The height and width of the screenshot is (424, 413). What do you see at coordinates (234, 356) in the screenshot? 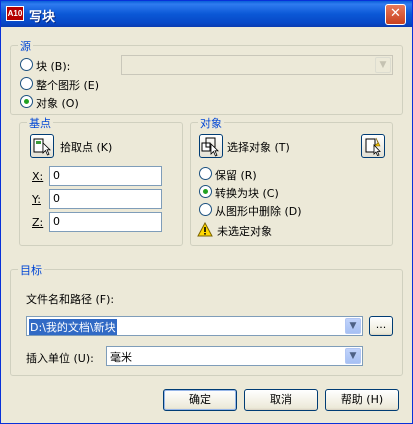
I see `insert-units-combo: 毫米 ▼` at bounding box center [234, 356].